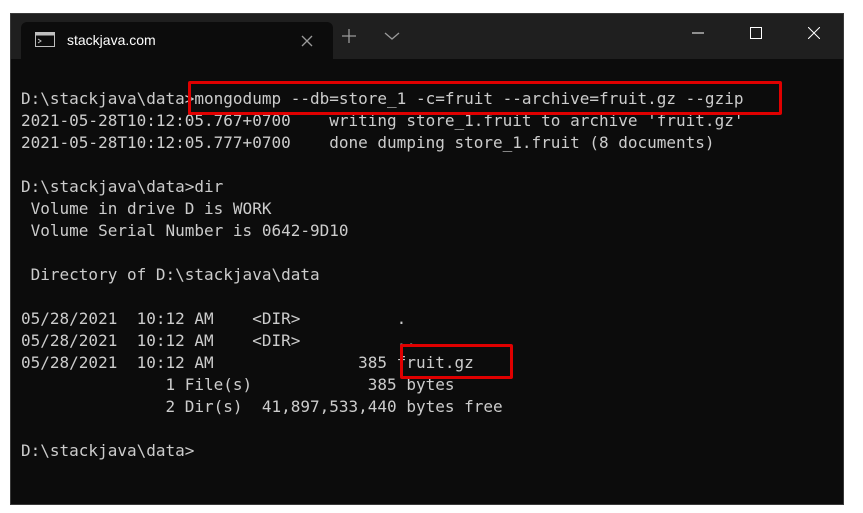 The width and height of the screenshot is (863, 513). I want to click on title-bar: stackjava.com, so click(427, 36).